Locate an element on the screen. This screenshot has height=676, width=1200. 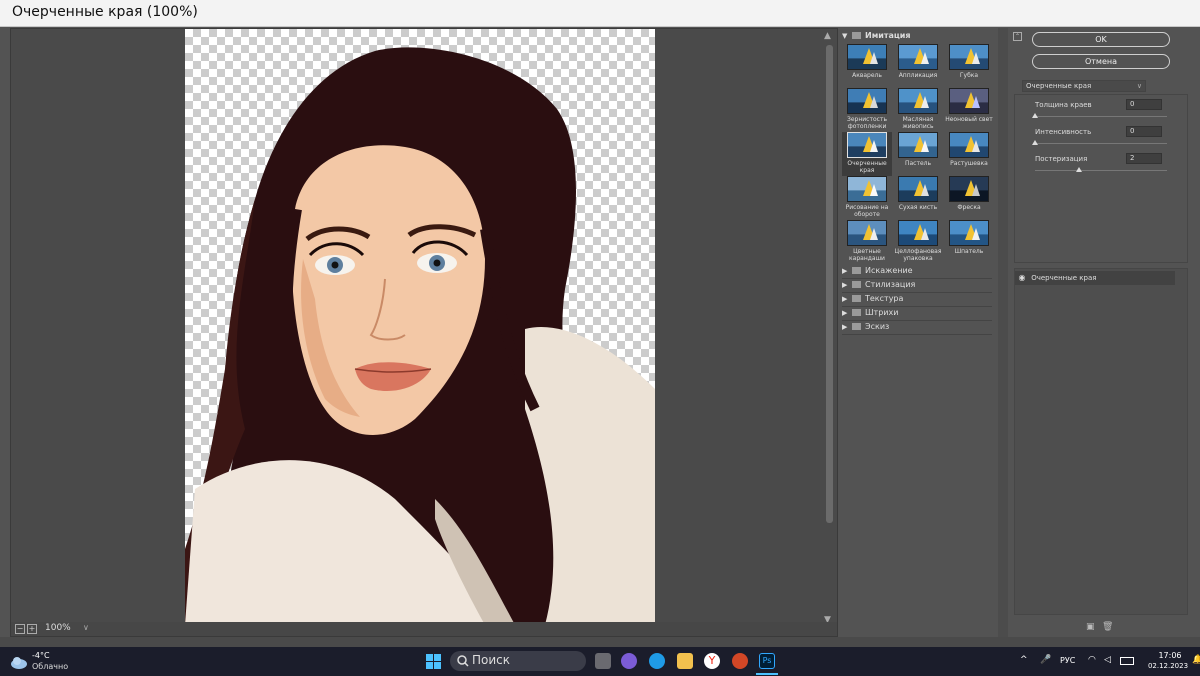
preview-vertical-scrollbar: ▲ ▼ is located at coordinates (829, 328).